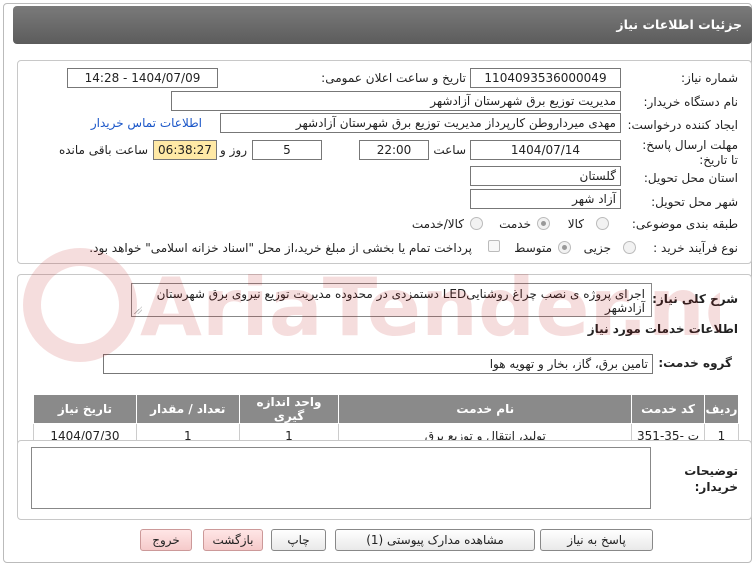 This screenshot has width=755, height=566. I want to click on page-title: جزئیات اطلاعات نیاز, so click(382, 25).